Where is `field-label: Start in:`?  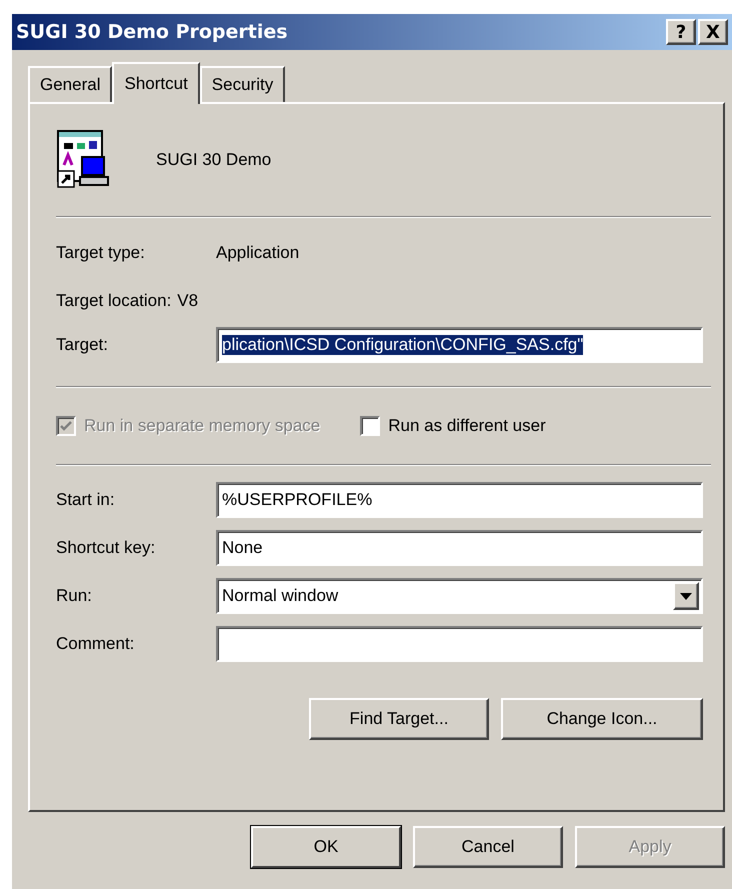
field-label: Start in: is located at coordinates (86, 500).